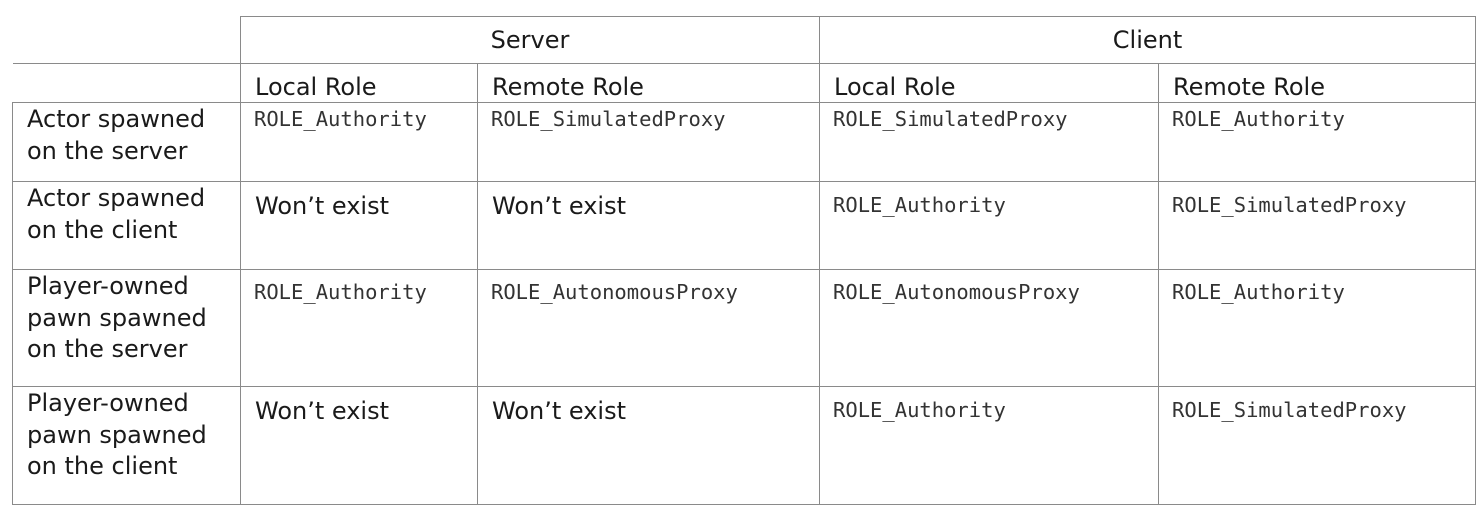  I want to click on row-label: Actor spawned on the server, so click(126, 142).